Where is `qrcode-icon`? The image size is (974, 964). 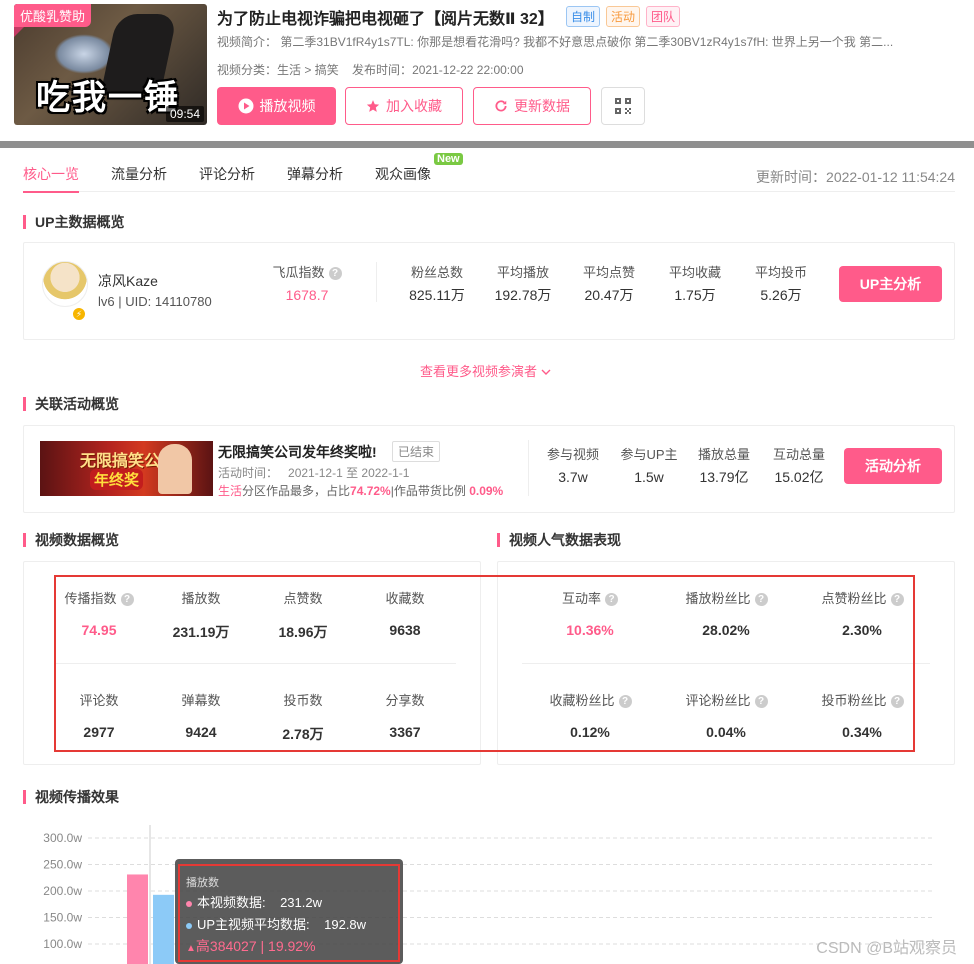 qrcode-icon is located at coordinates (623, 106).